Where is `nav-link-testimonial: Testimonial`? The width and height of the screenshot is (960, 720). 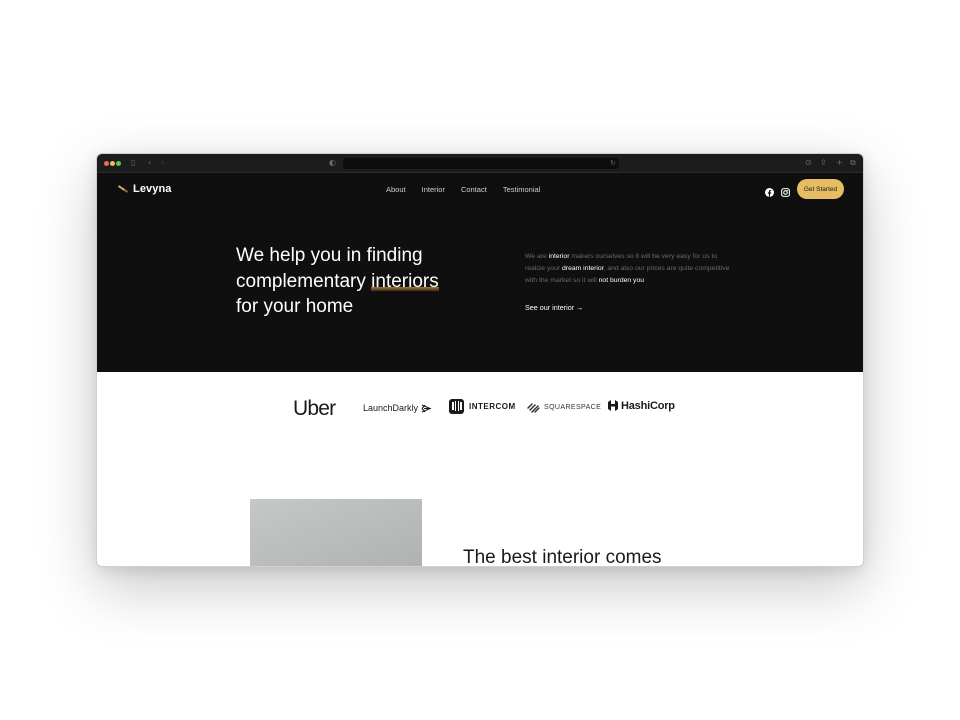 nav-link-testimonial: Testimonial is located at coordinates (522, 189).